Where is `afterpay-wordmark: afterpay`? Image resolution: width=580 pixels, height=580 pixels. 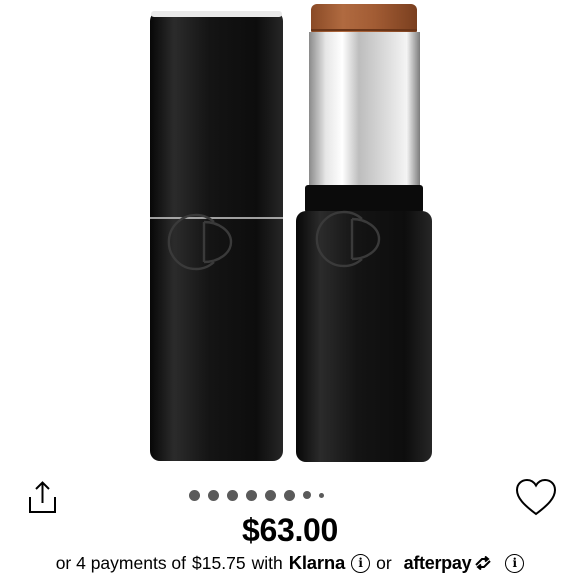
afterpay-wordmark: afterpay is located at coordinates (437, 562).